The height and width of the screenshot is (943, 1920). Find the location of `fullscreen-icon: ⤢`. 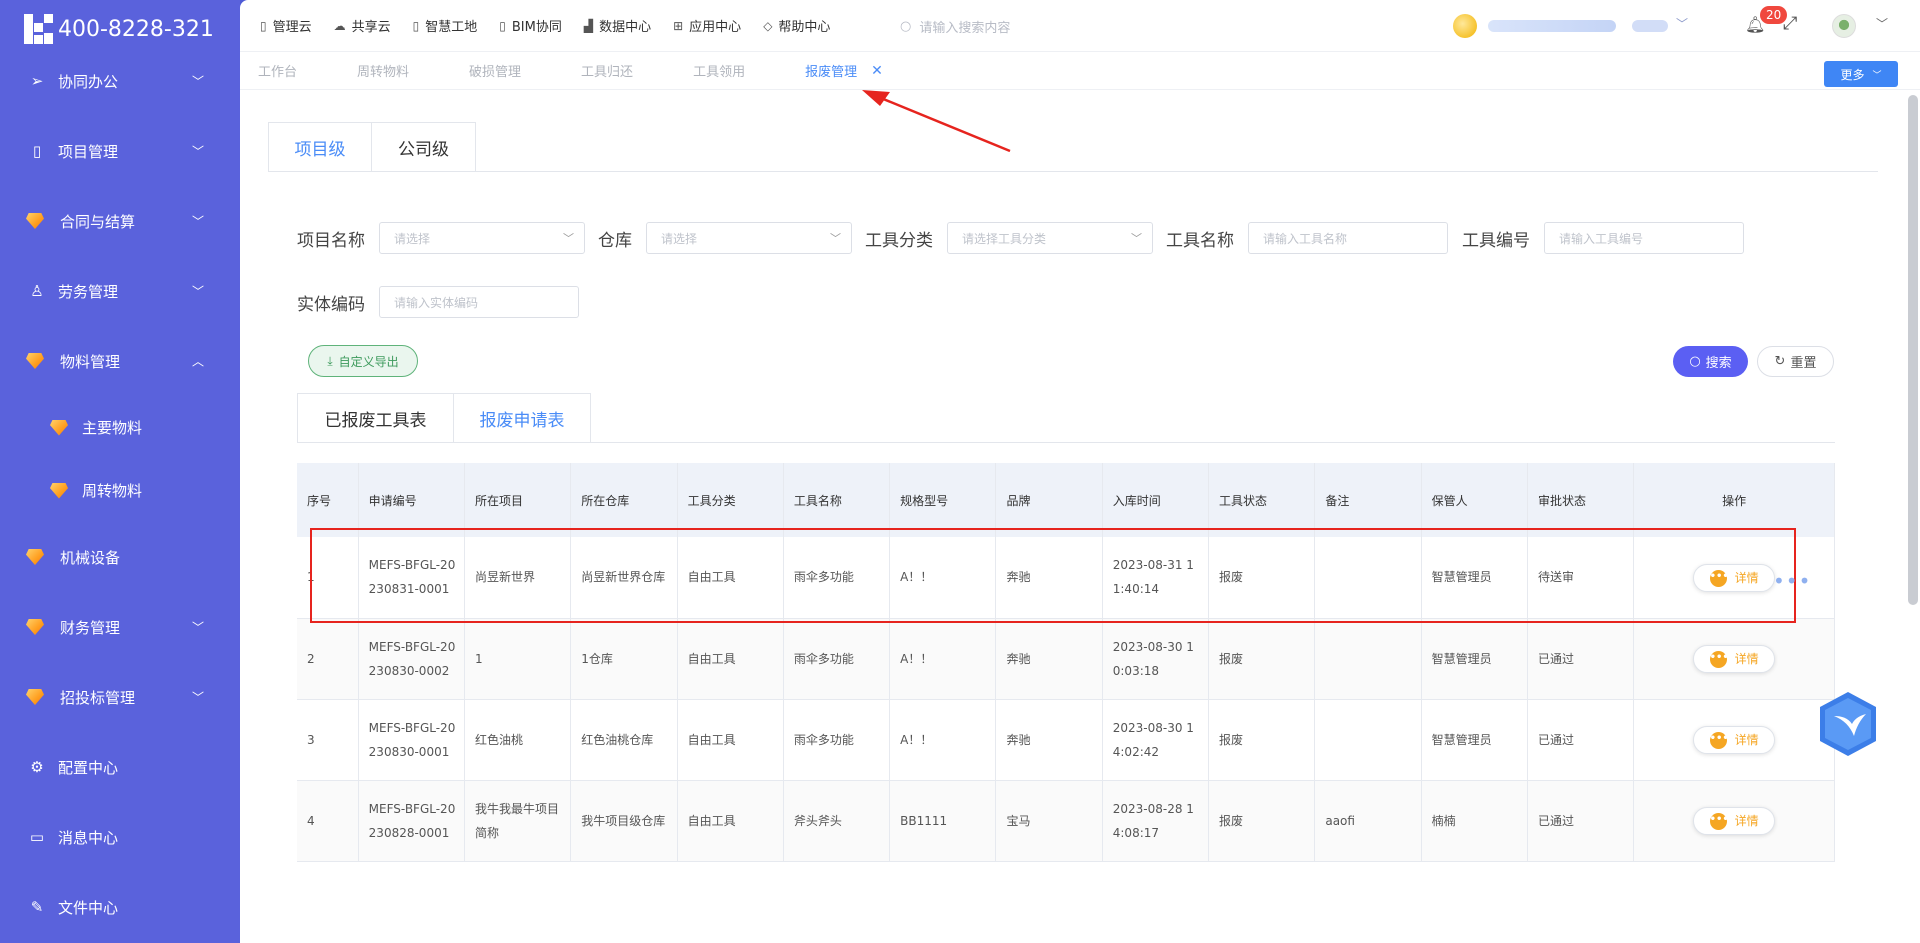

fullscreen-icon: ⤢ is located at coordinates (1790, 23).